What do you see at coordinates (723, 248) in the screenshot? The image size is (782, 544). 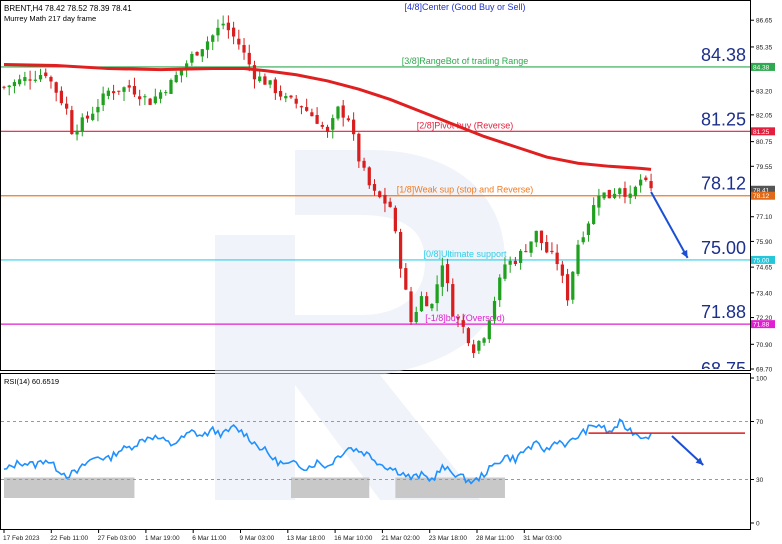 I see `murrey-level-value-4: 75.00` at bounding box center [723, 248].